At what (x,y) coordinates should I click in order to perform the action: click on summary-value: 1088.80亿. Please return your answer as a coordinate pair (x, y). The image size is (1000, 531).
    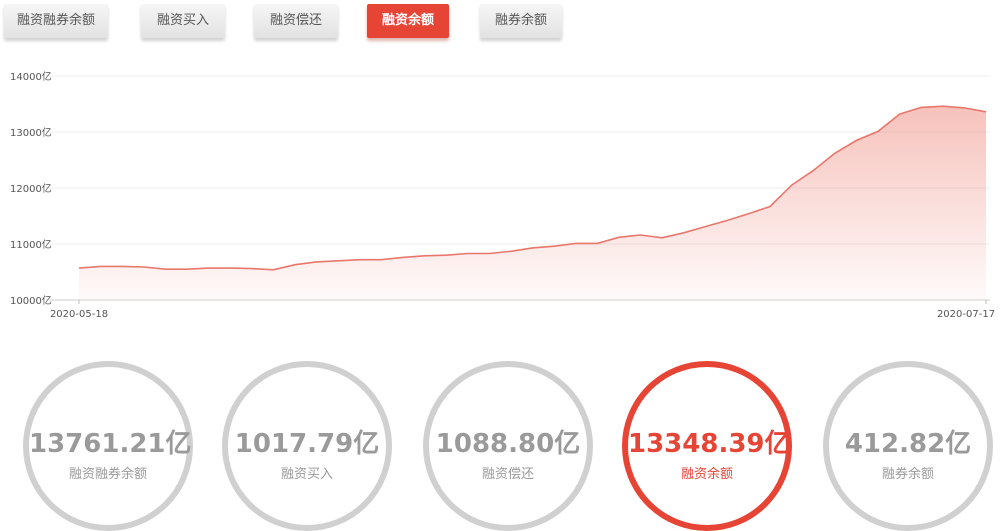
    Looking at the image, I should click on (508, 444).